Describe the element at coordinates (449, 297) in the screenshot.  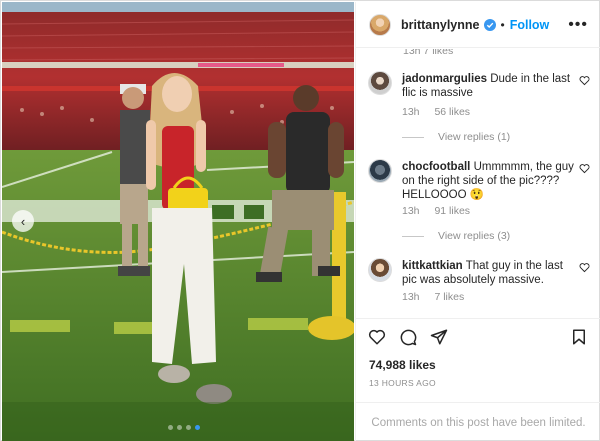
I see `comment-likes: 7 likes` at that location.